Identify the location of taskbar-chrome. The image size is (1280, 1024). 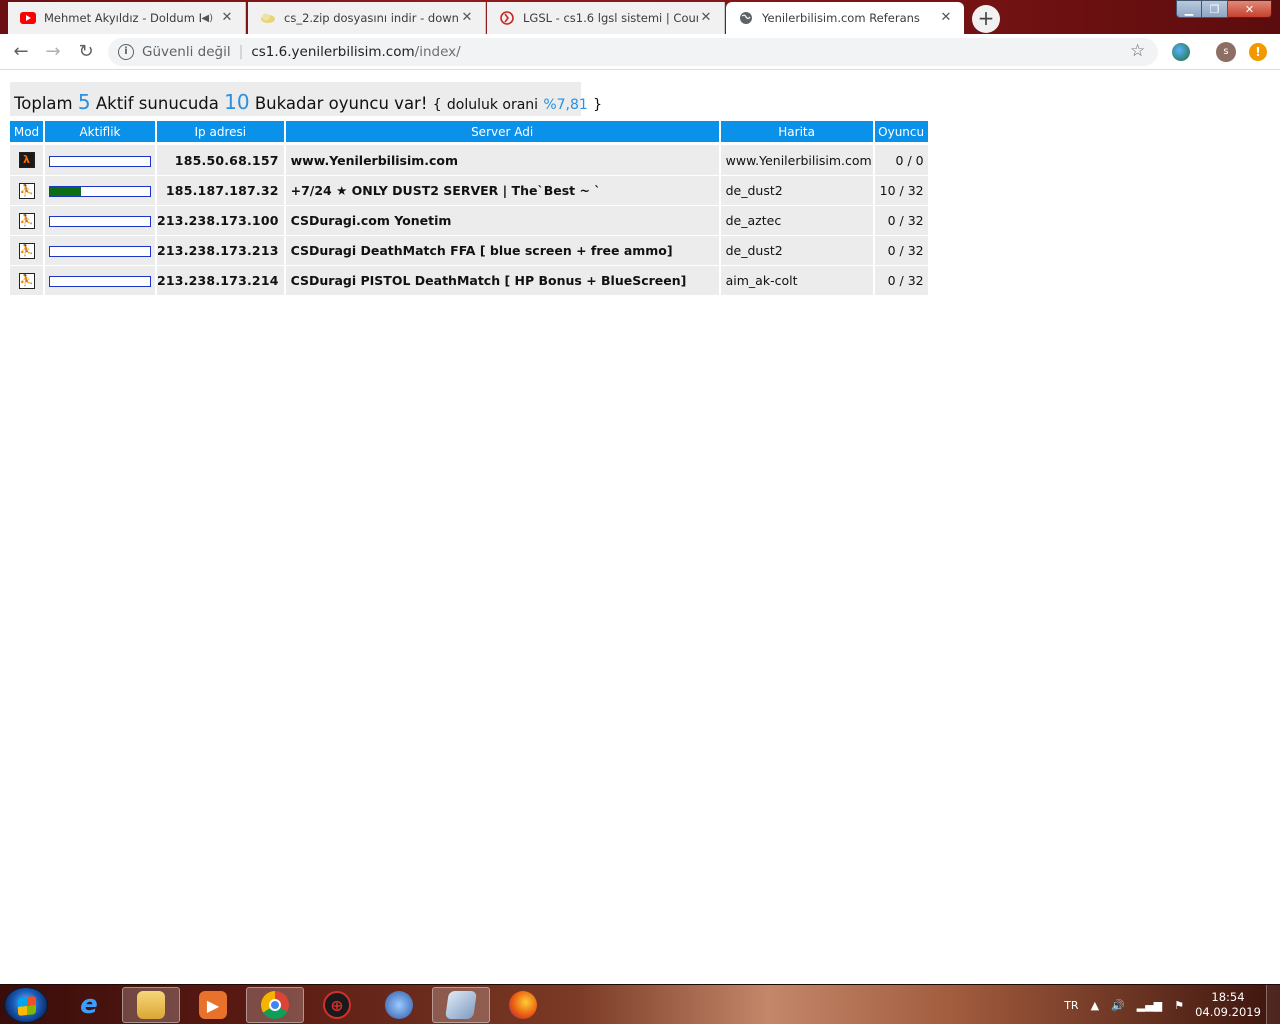
(275, 1005).